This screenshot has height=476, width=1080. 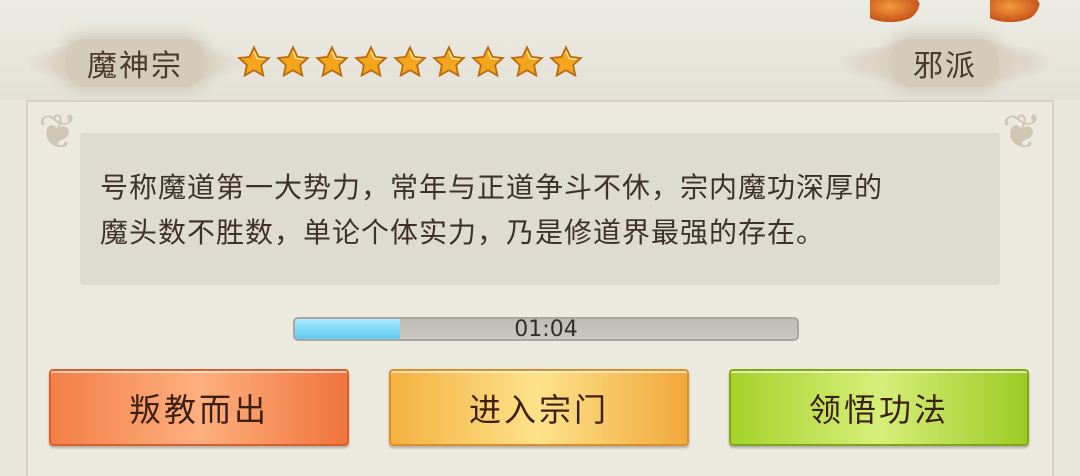 What do you see at coordinates (492, 187) in the screenshot?
I see `description-line: 号称魔道第一大势力，常年与正道争斗不休，宗内魔功深厚的` at bounding box center [492, 187].